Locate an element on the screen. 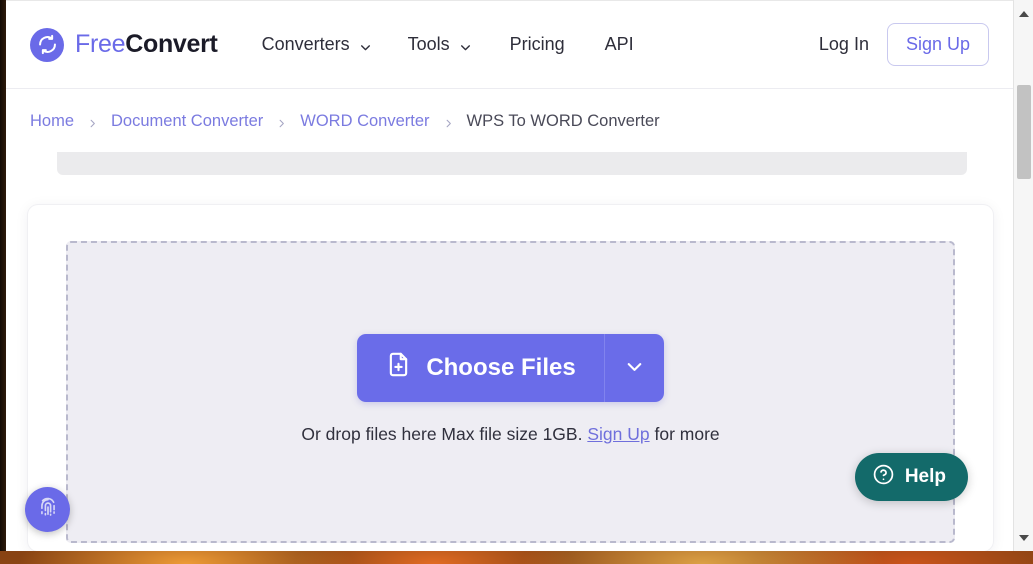 The height and width of the screenshot is (564, 1033). signup-button: Sign Up is located at coordinates (937, 44).